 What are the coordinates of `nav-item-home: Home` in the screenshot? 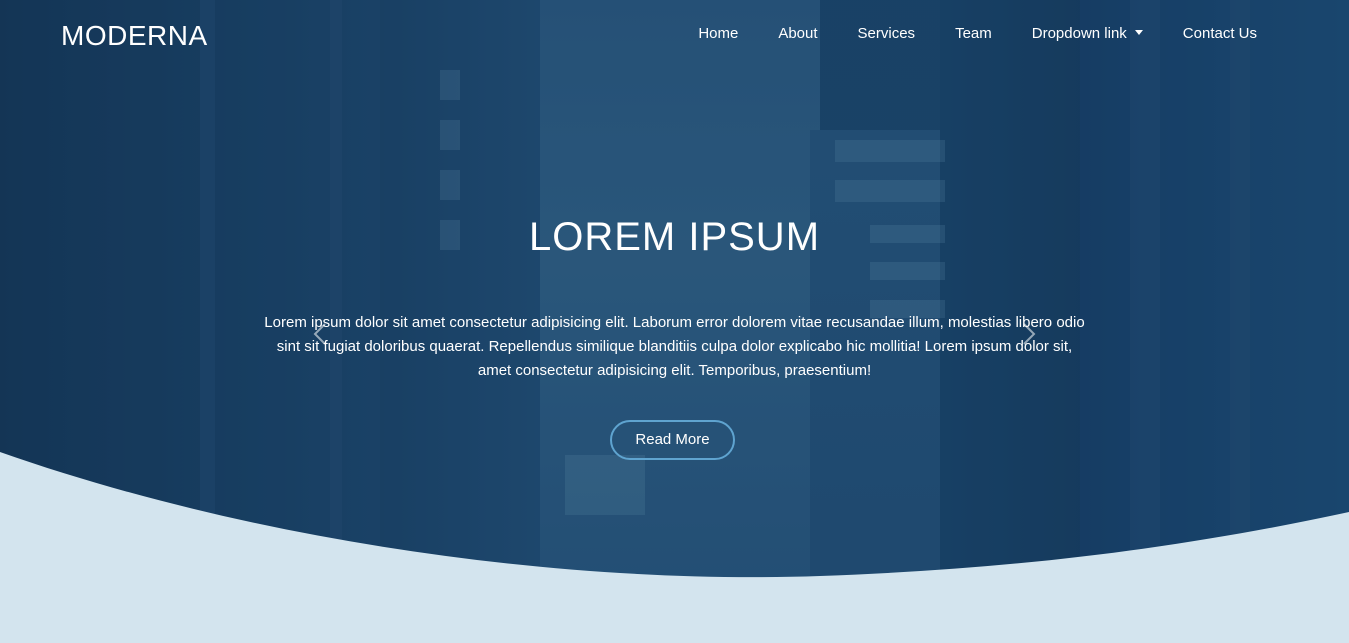 It's located at (718, 33).